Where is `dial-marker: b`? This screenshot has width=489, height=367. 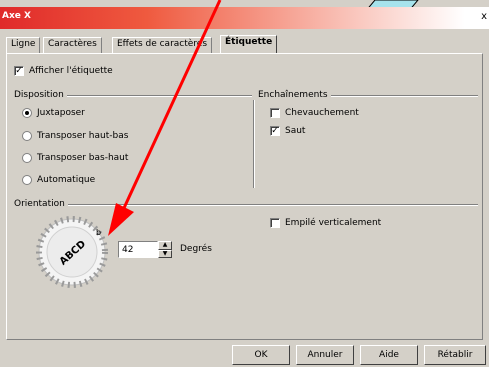
dial-marker: b is located at coordinates (98, 232).